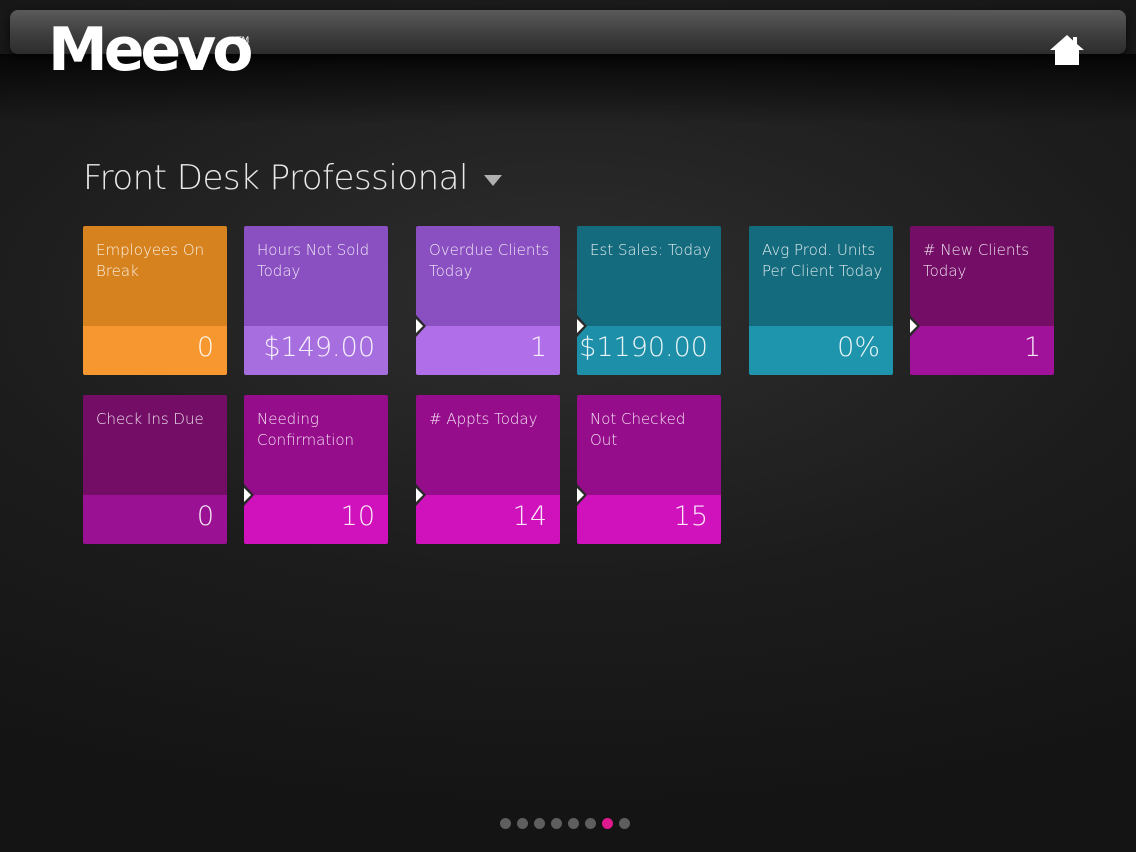 Image resolution: width=1136 pixels, height=852 pixels. I want to click on meevo-logo: Meevo, so click(150, 50).